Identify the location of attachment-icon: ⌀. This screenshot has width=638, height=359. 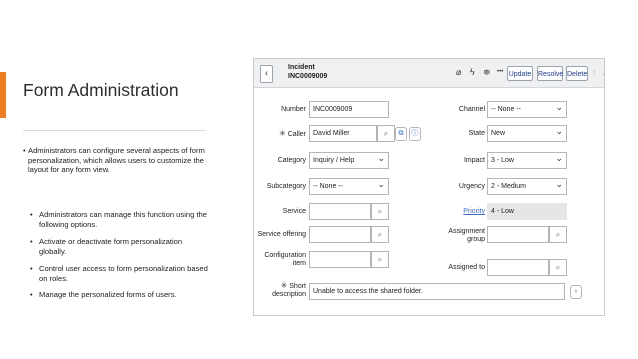
(458, 72).